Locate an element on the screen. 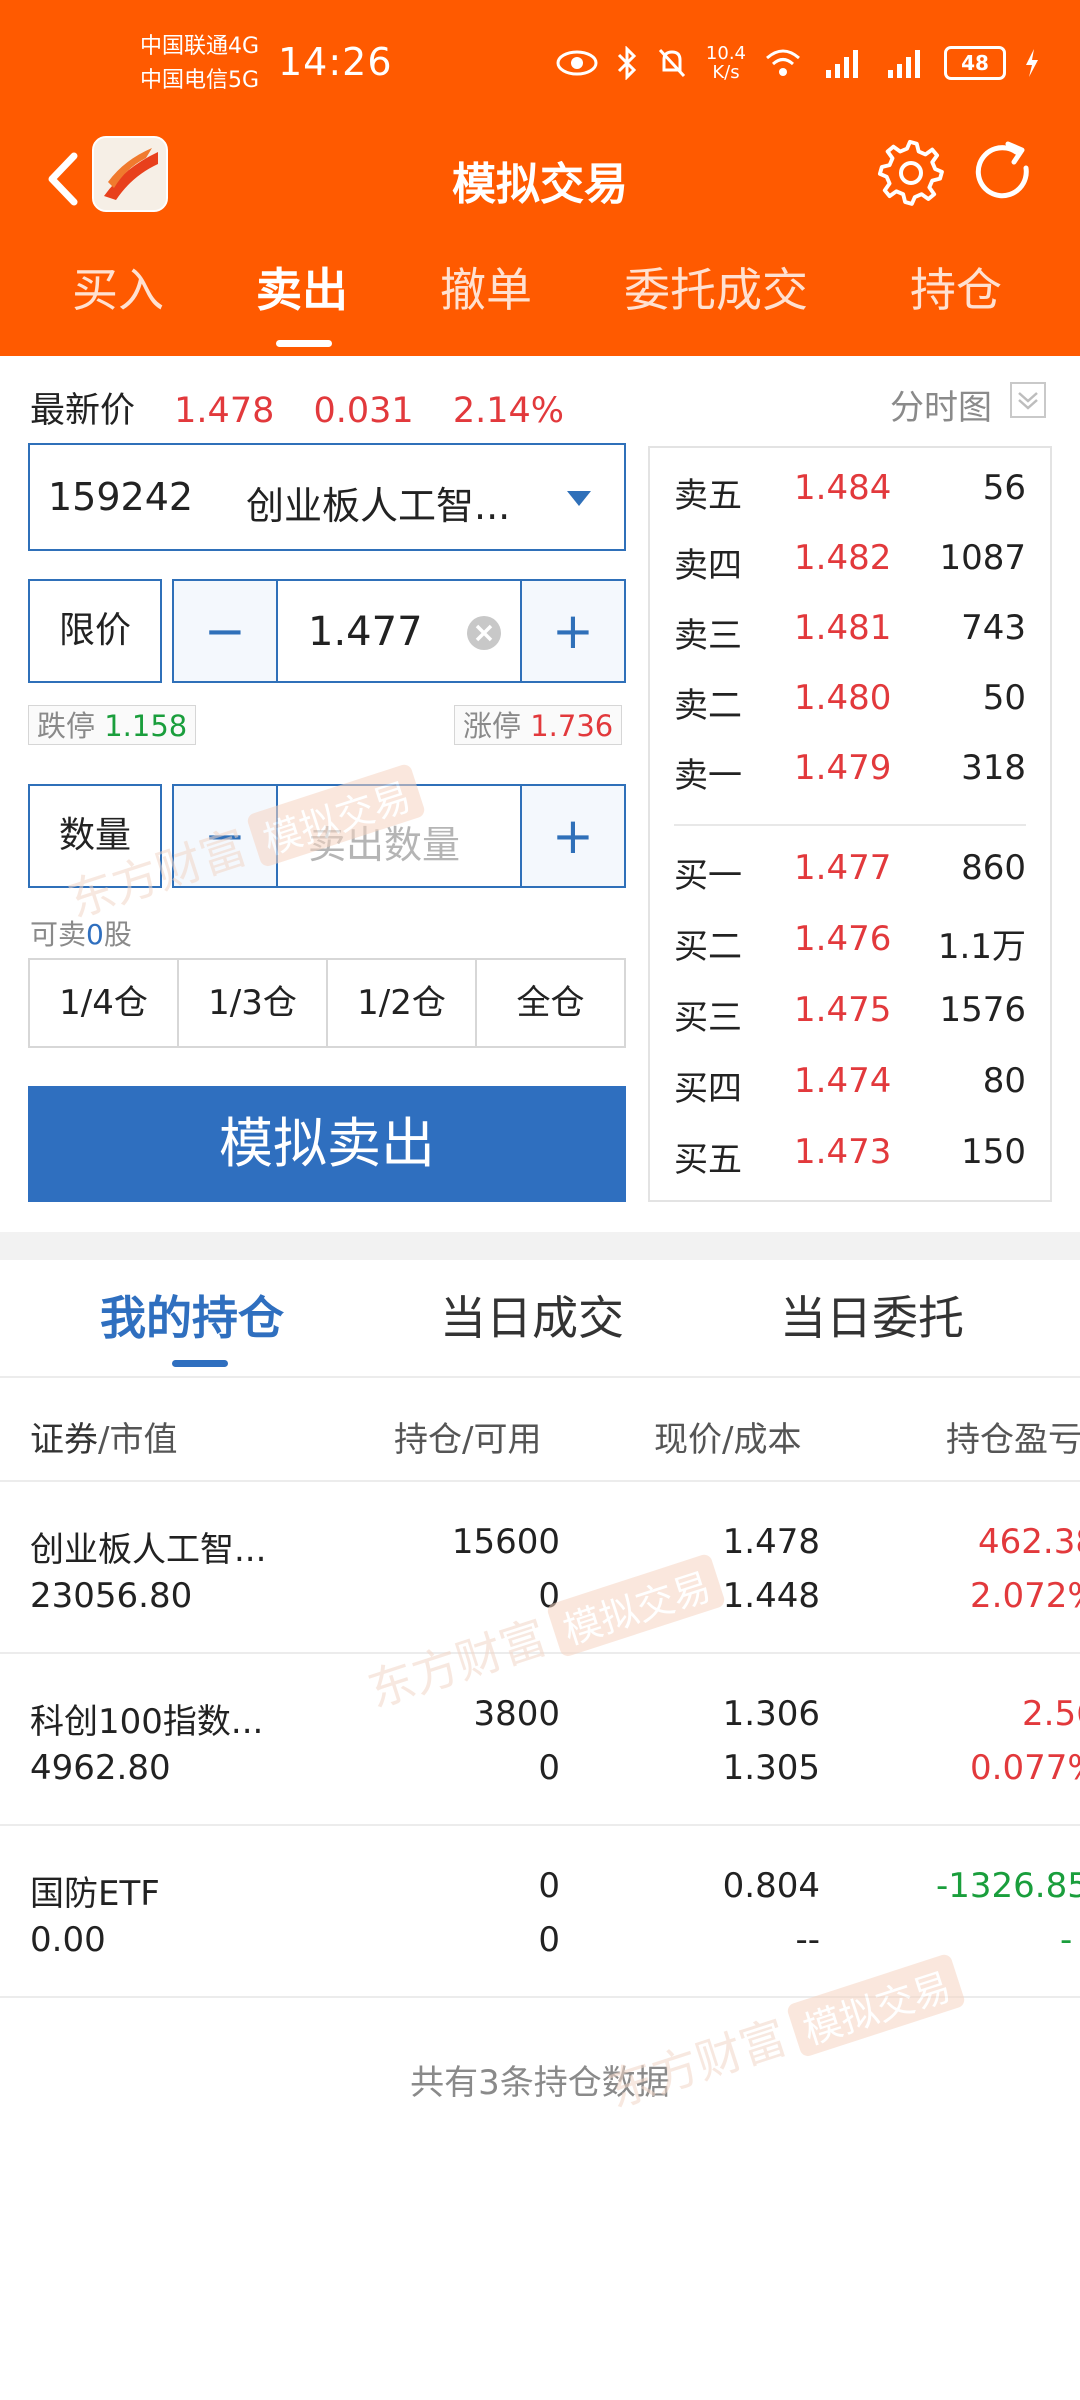 The width and height of the screenshot is (1080, 2400). ask-price: 1.484 is located at coordinates (843, 488).